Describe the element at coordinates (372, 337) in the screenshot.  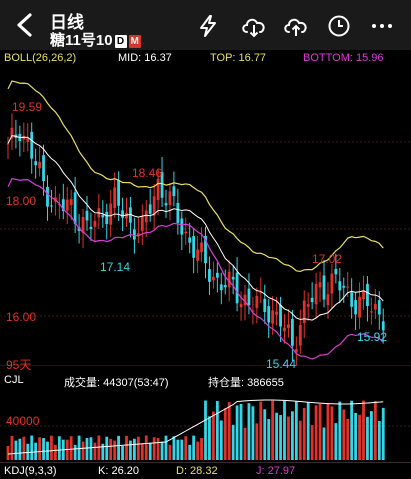
I see `annotation-last: 15.92` at that location.